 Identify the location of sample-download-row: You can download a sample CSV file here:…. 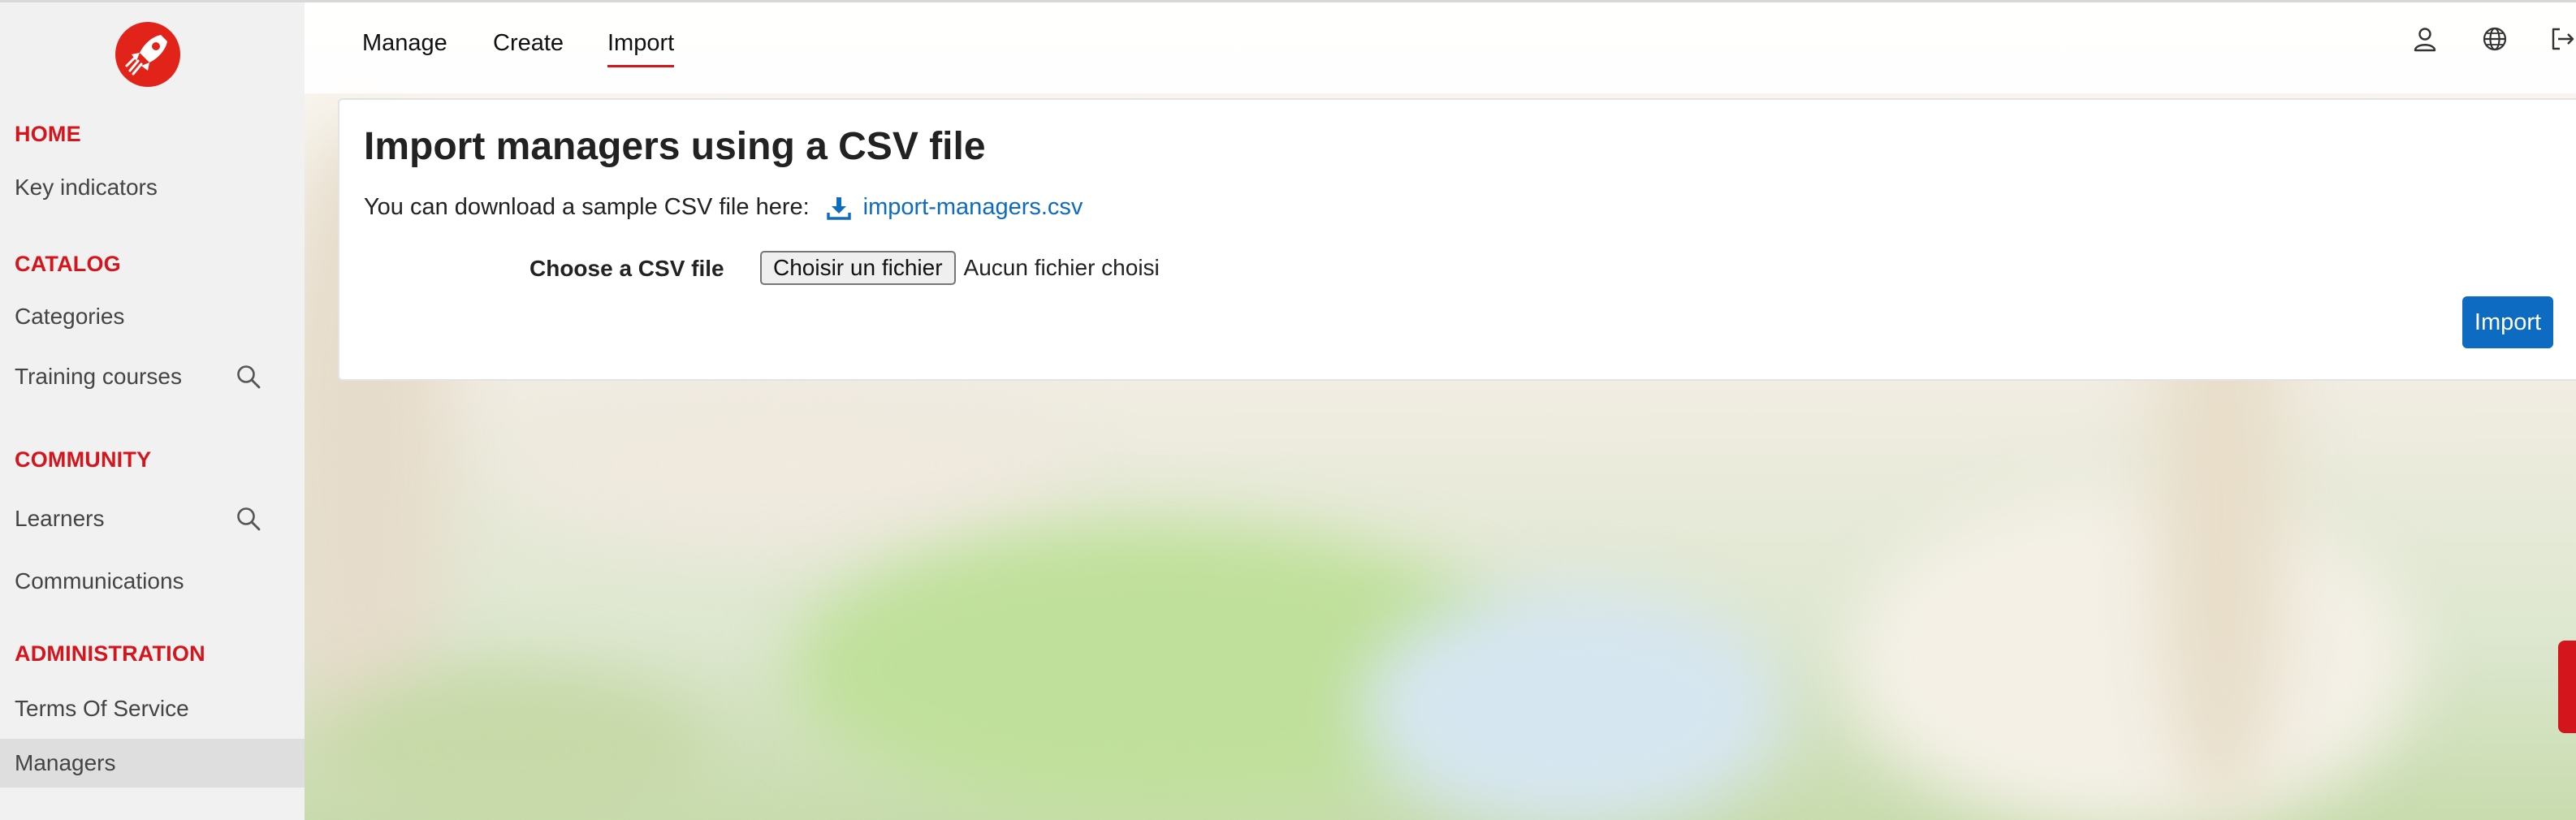
(724, 207).